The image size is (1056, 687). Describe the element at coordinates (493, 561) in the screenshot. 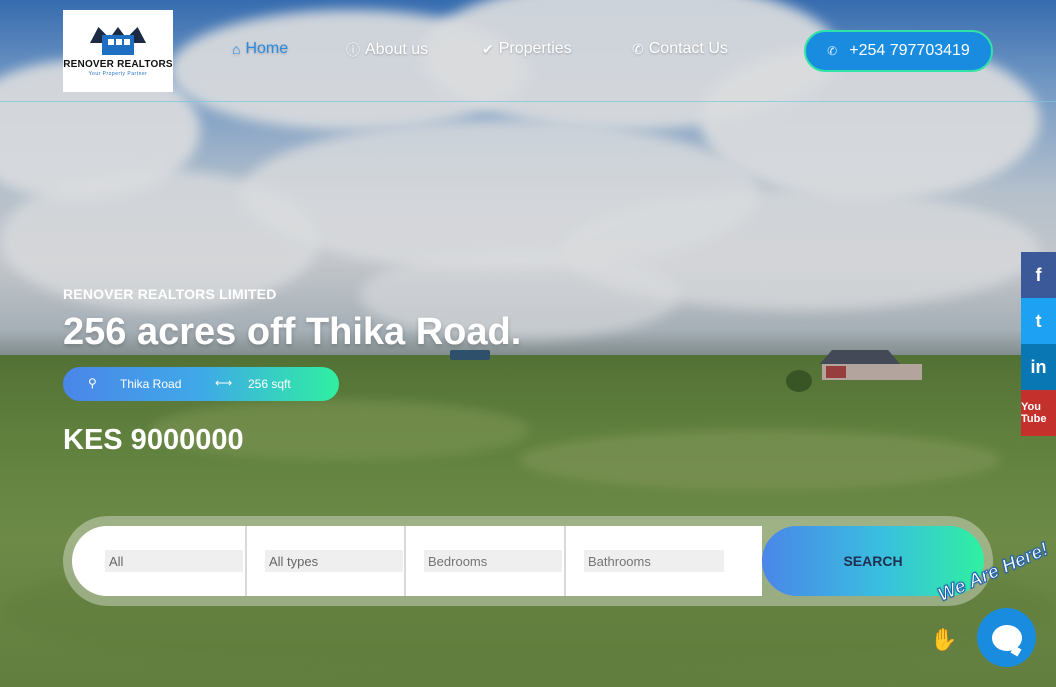

I see `bedrooms-input` at that location.